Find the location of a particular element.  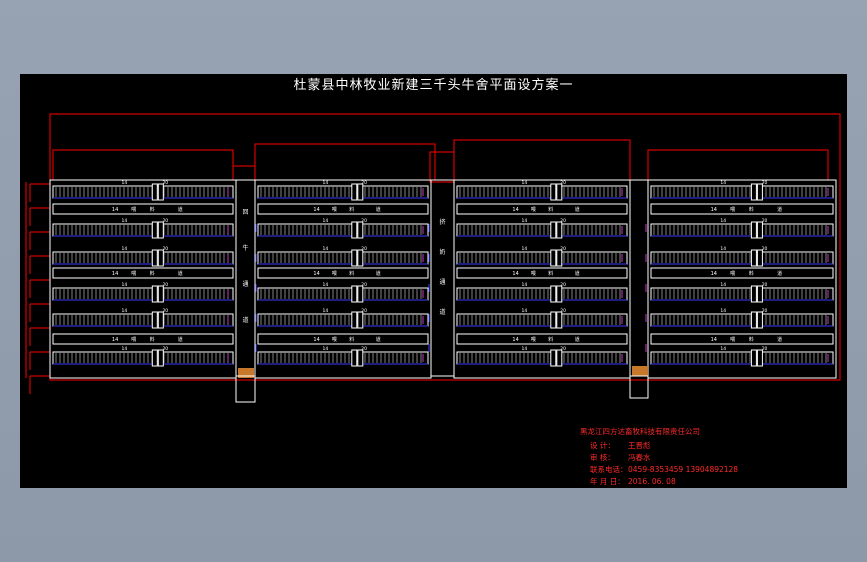

date-value: 2016. 06. 08 is located at coordinates (652, 481).